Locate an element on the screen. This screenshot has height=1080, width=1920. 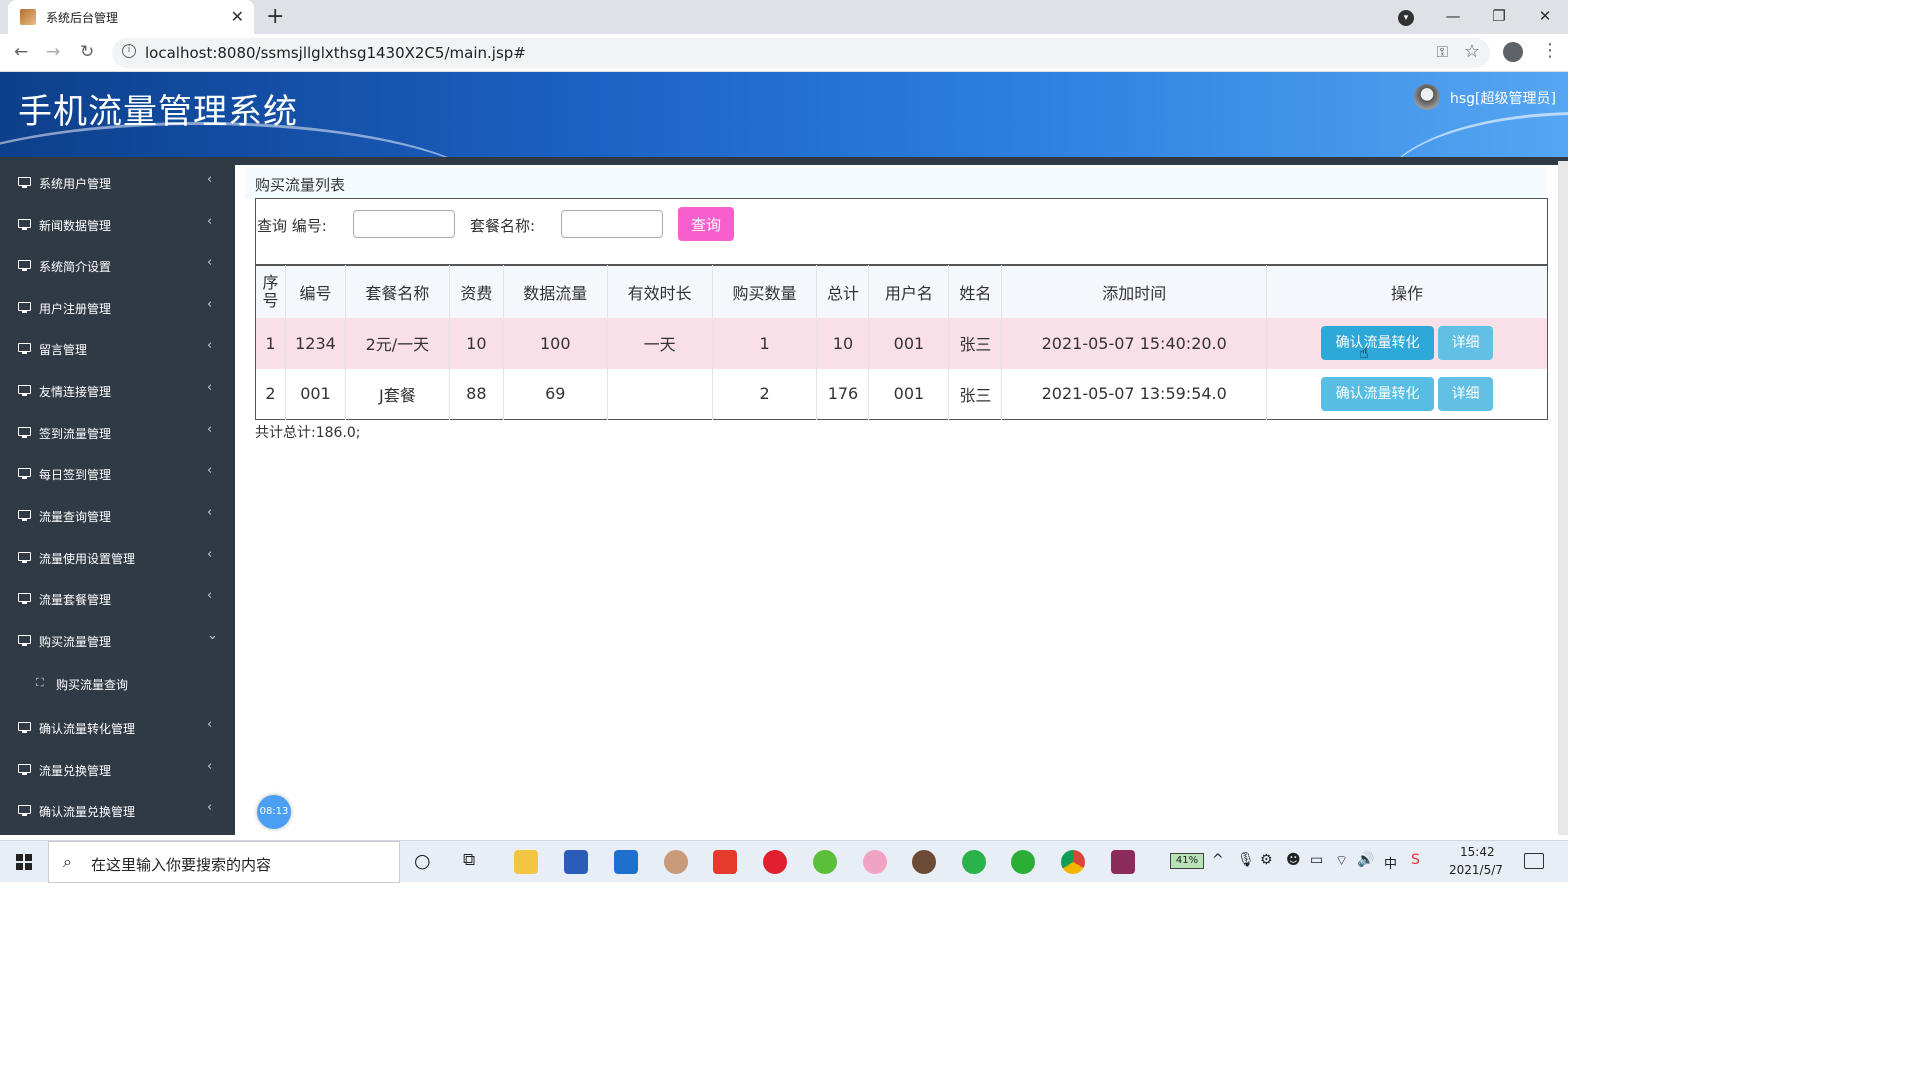
grand-total: 共计总计:186.0; is located at coordinates (308, 433).